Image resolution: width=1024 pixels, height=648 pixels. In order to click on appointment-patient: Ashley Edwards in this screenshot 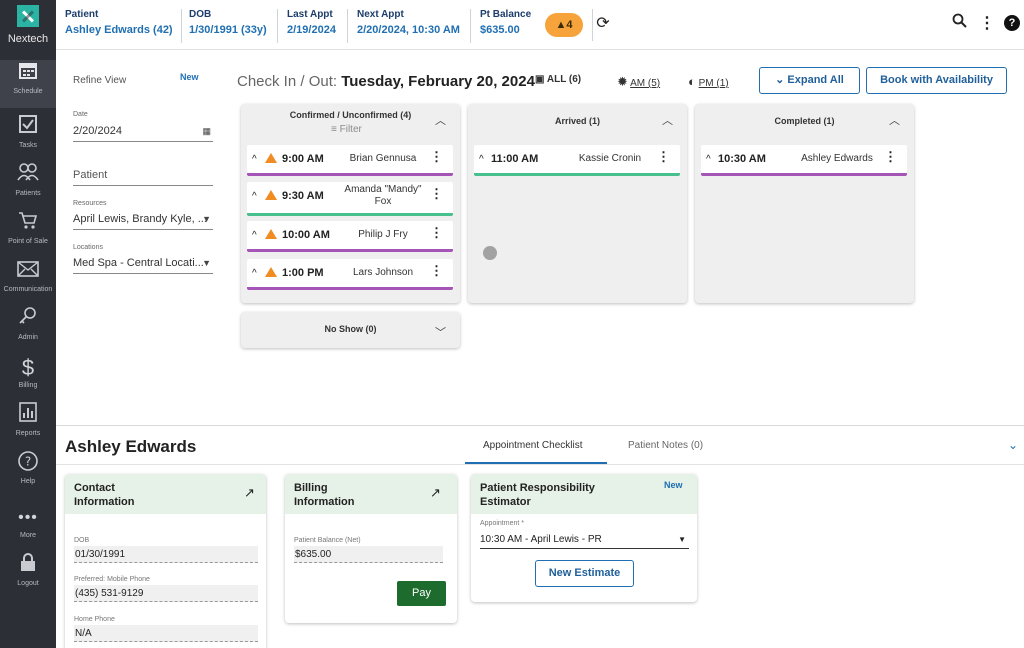, I will do `click(837, 158)`.